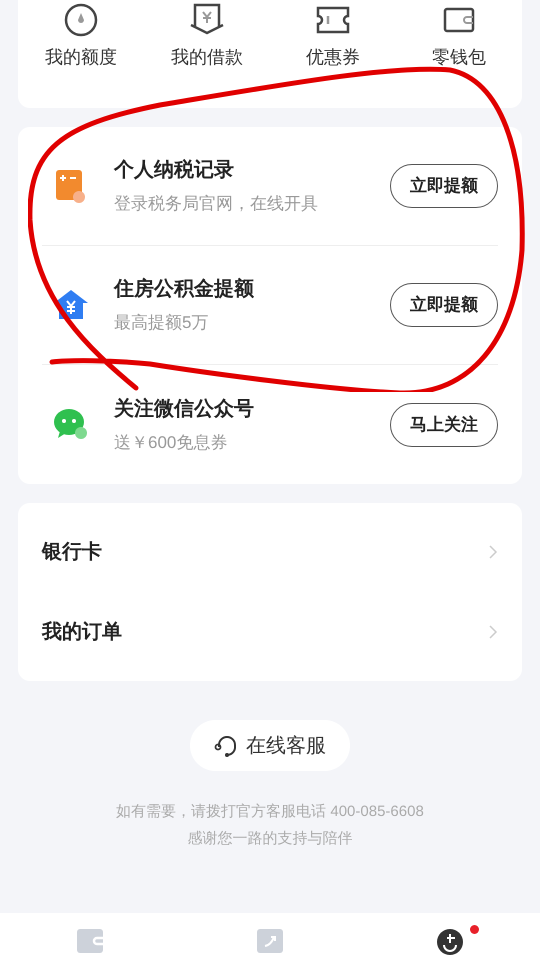  What do you see at coordinates (207, 55) in the screenshot?
I see `shortcut-button: 我的借款` at bounding box center [207, 55].